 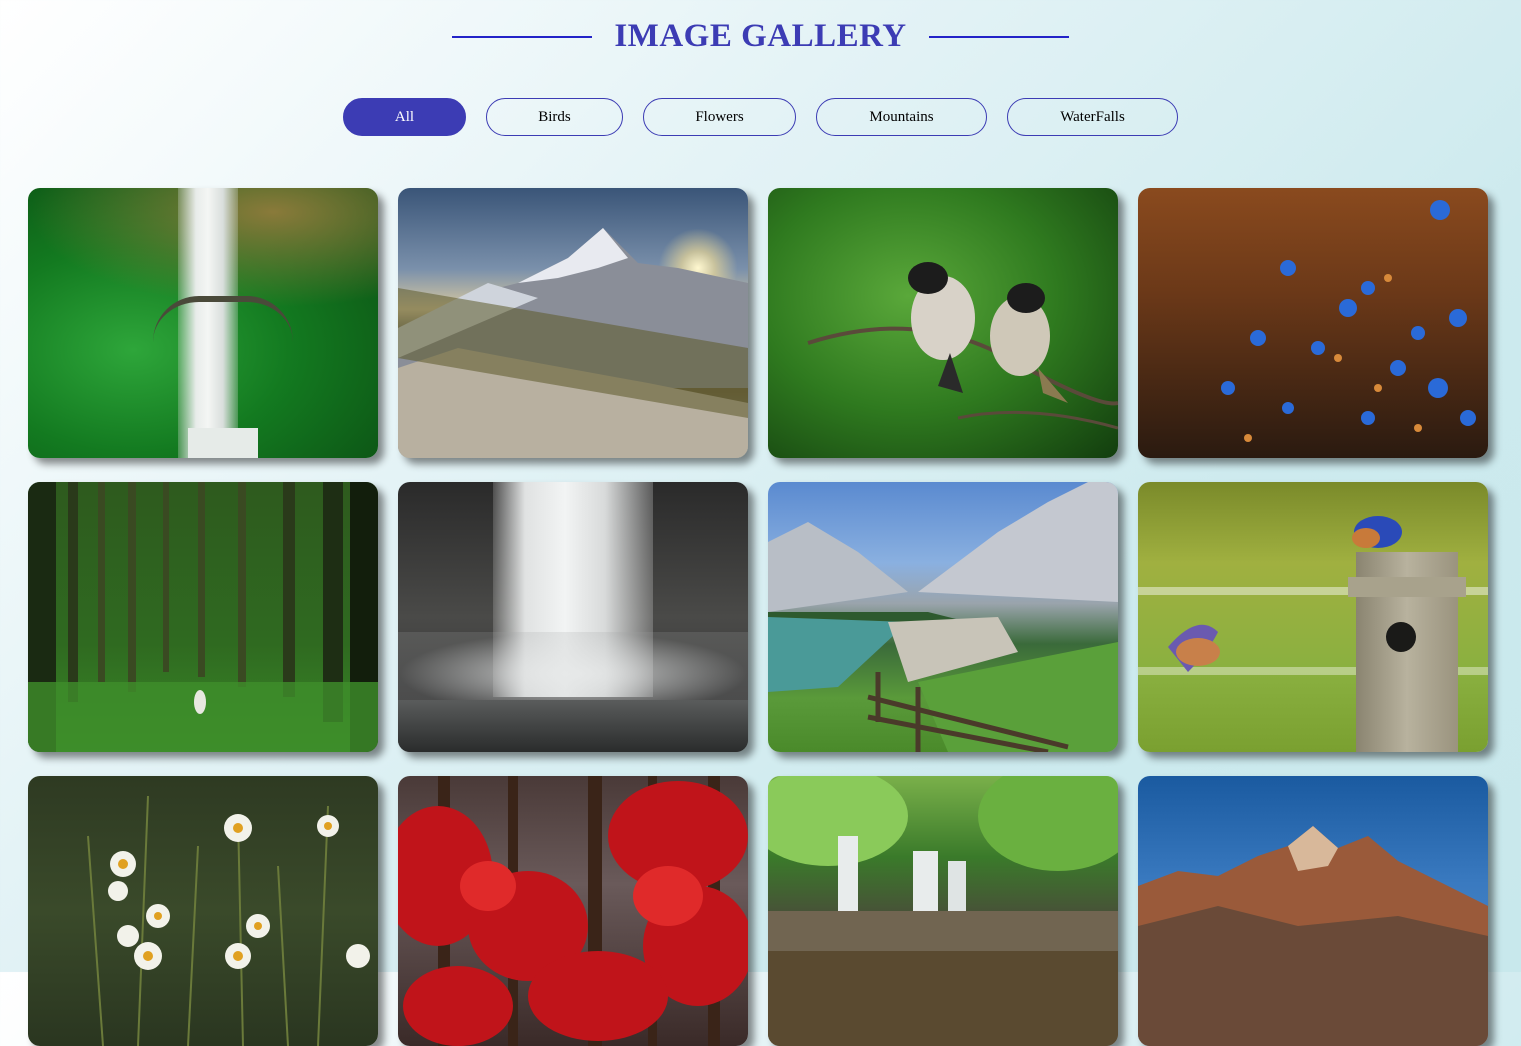 What do you see at coordinates (203, 911) in the screenshot?
I see `gallery-image-daisies` at bounding box center [203, 911].